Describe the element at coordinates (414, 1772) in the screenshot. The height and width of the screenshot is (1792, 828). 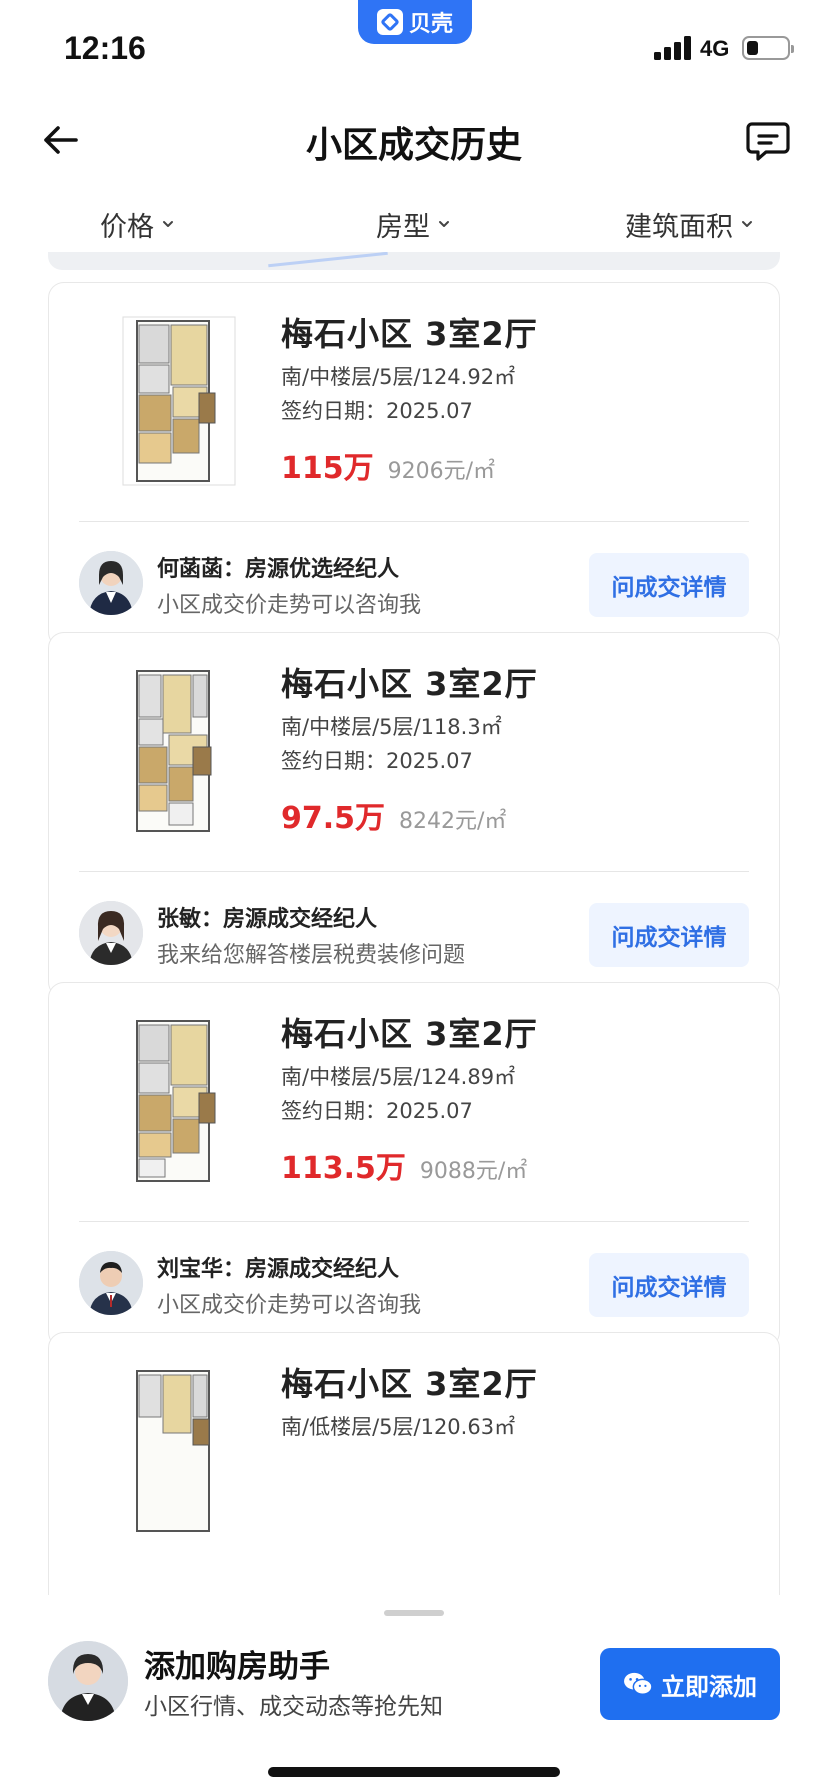
I see `home-indicator` at that location.